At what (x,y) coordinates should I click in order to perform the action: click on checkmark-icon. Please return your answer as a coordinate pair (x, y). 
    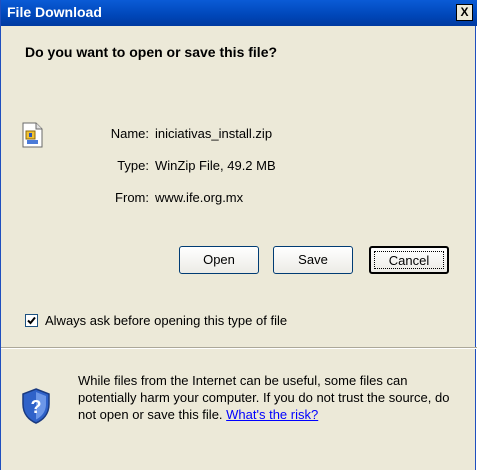
    Looking at the image, I should click on (31, 320).